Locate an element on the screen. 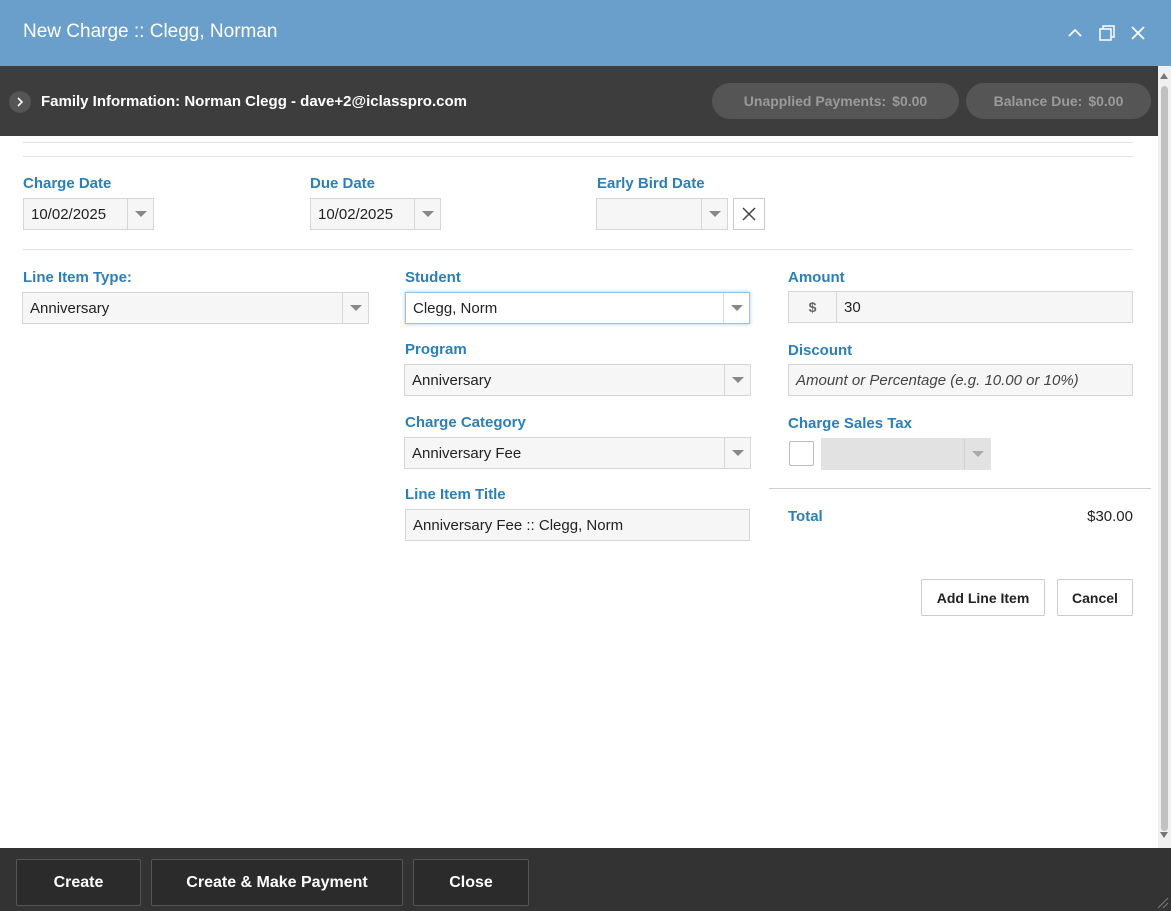  program-select: Anniversary is located at coordinates (577, 380).